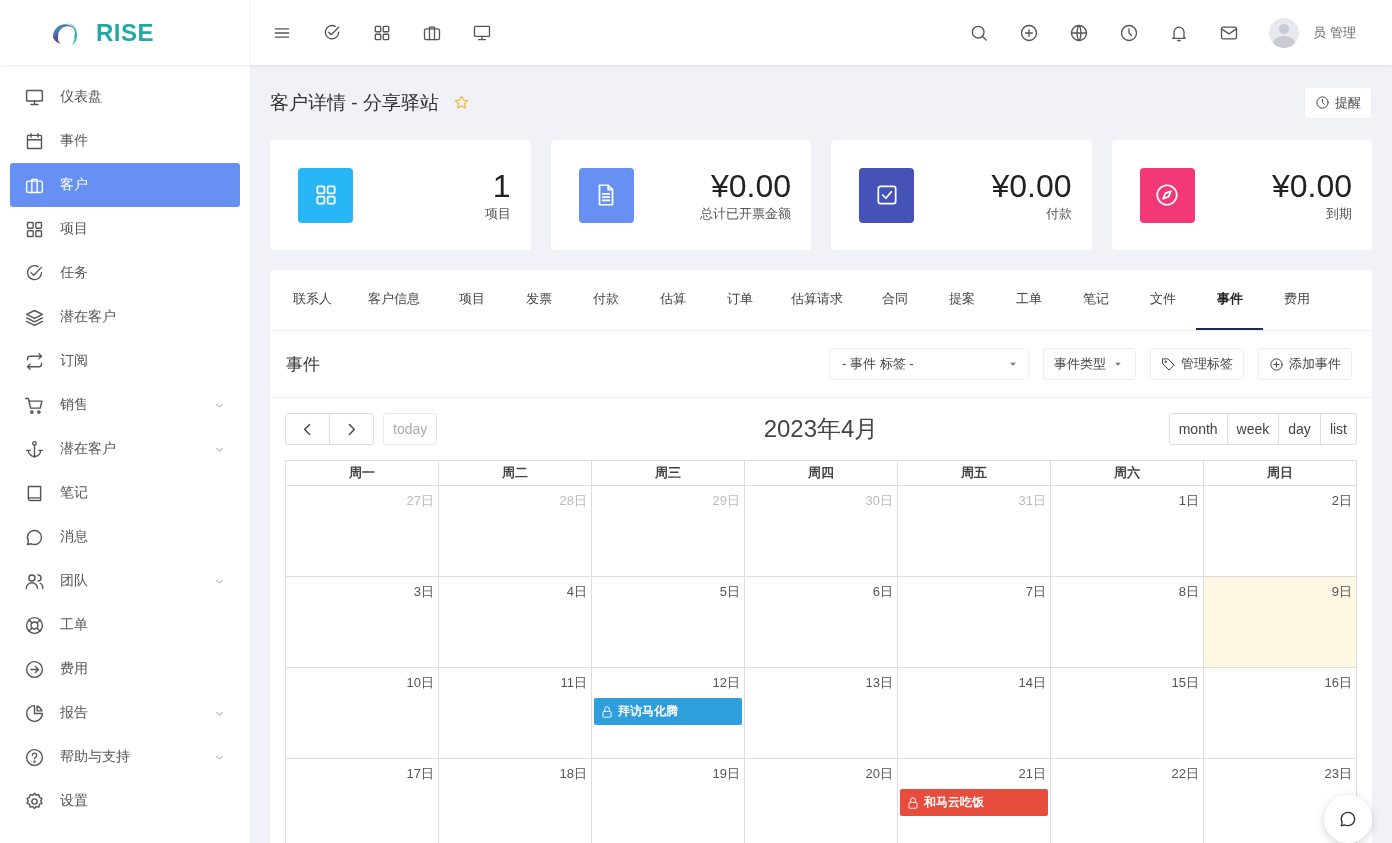  What do you see at coordinates (1095, 300) in the screenshot?
I see `tab: 笔记` at bounding box center [1095, 300].